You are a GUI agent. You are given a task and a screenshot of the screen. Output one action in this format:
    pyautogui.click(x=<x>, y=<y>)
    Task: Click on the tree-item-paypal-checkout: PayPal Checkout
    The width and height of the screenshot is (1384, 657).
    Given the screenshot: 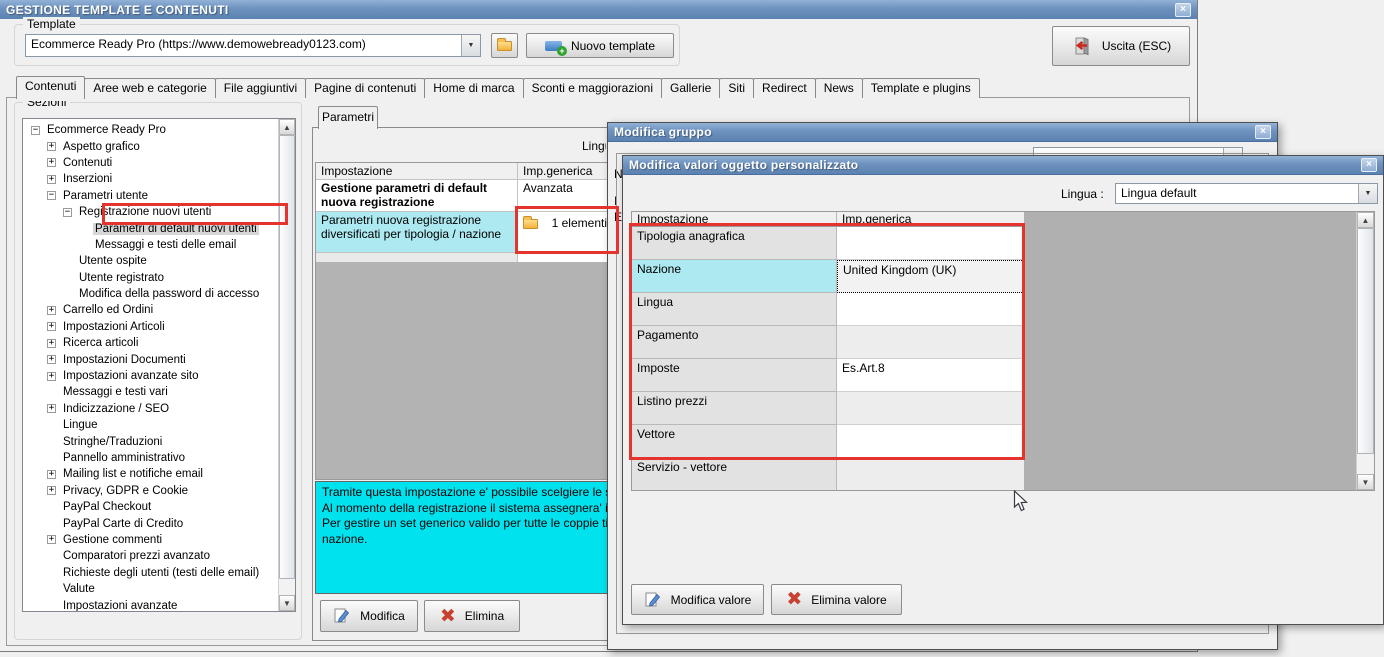 What is the action you would take?
    pyautogui.click(x=151, y=507)
    